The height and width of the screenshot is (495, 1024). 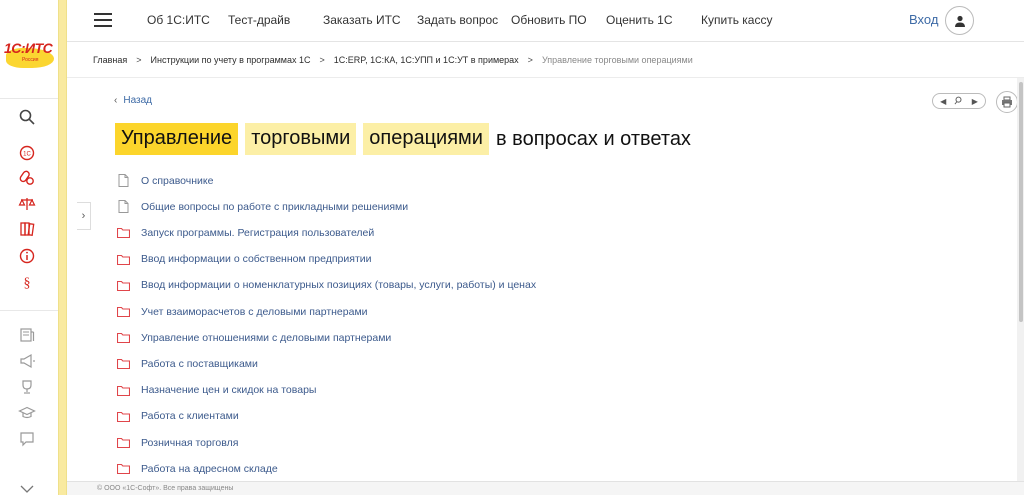 What do you see at coordinates (28, 48) in the screenshot?
I see `logo-text: 1С:ИТС` at bounding box center [28, 48].